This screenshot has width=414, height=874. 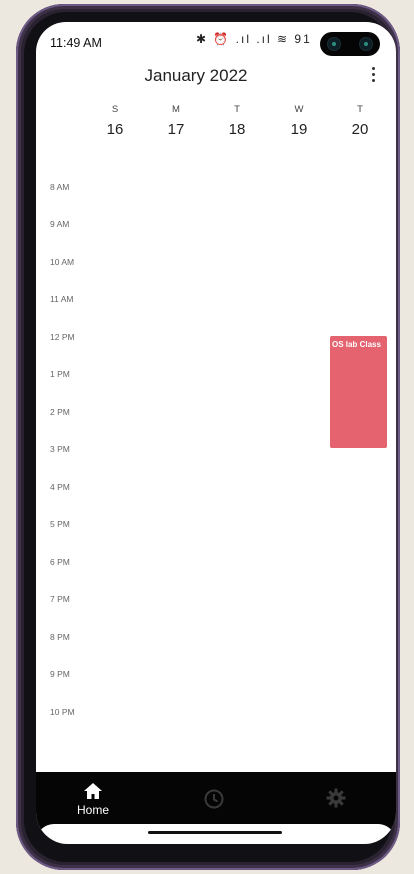 I want to click on day-column-mon: M 17, so click(x=176, y=121).